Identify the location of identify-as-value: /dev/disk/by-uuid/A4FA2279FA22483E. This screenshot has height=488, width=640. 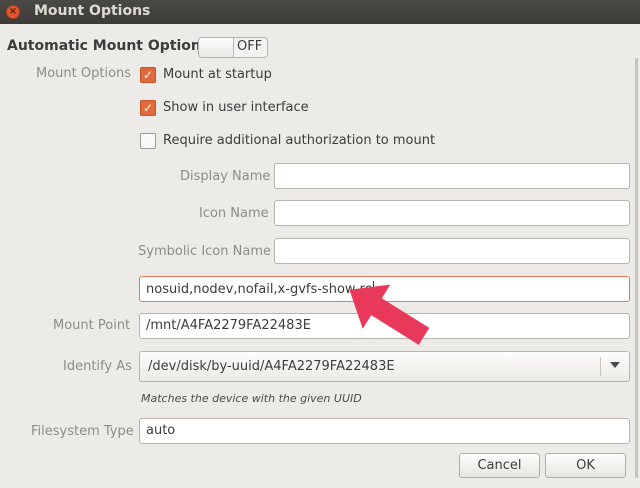
(271, 366).